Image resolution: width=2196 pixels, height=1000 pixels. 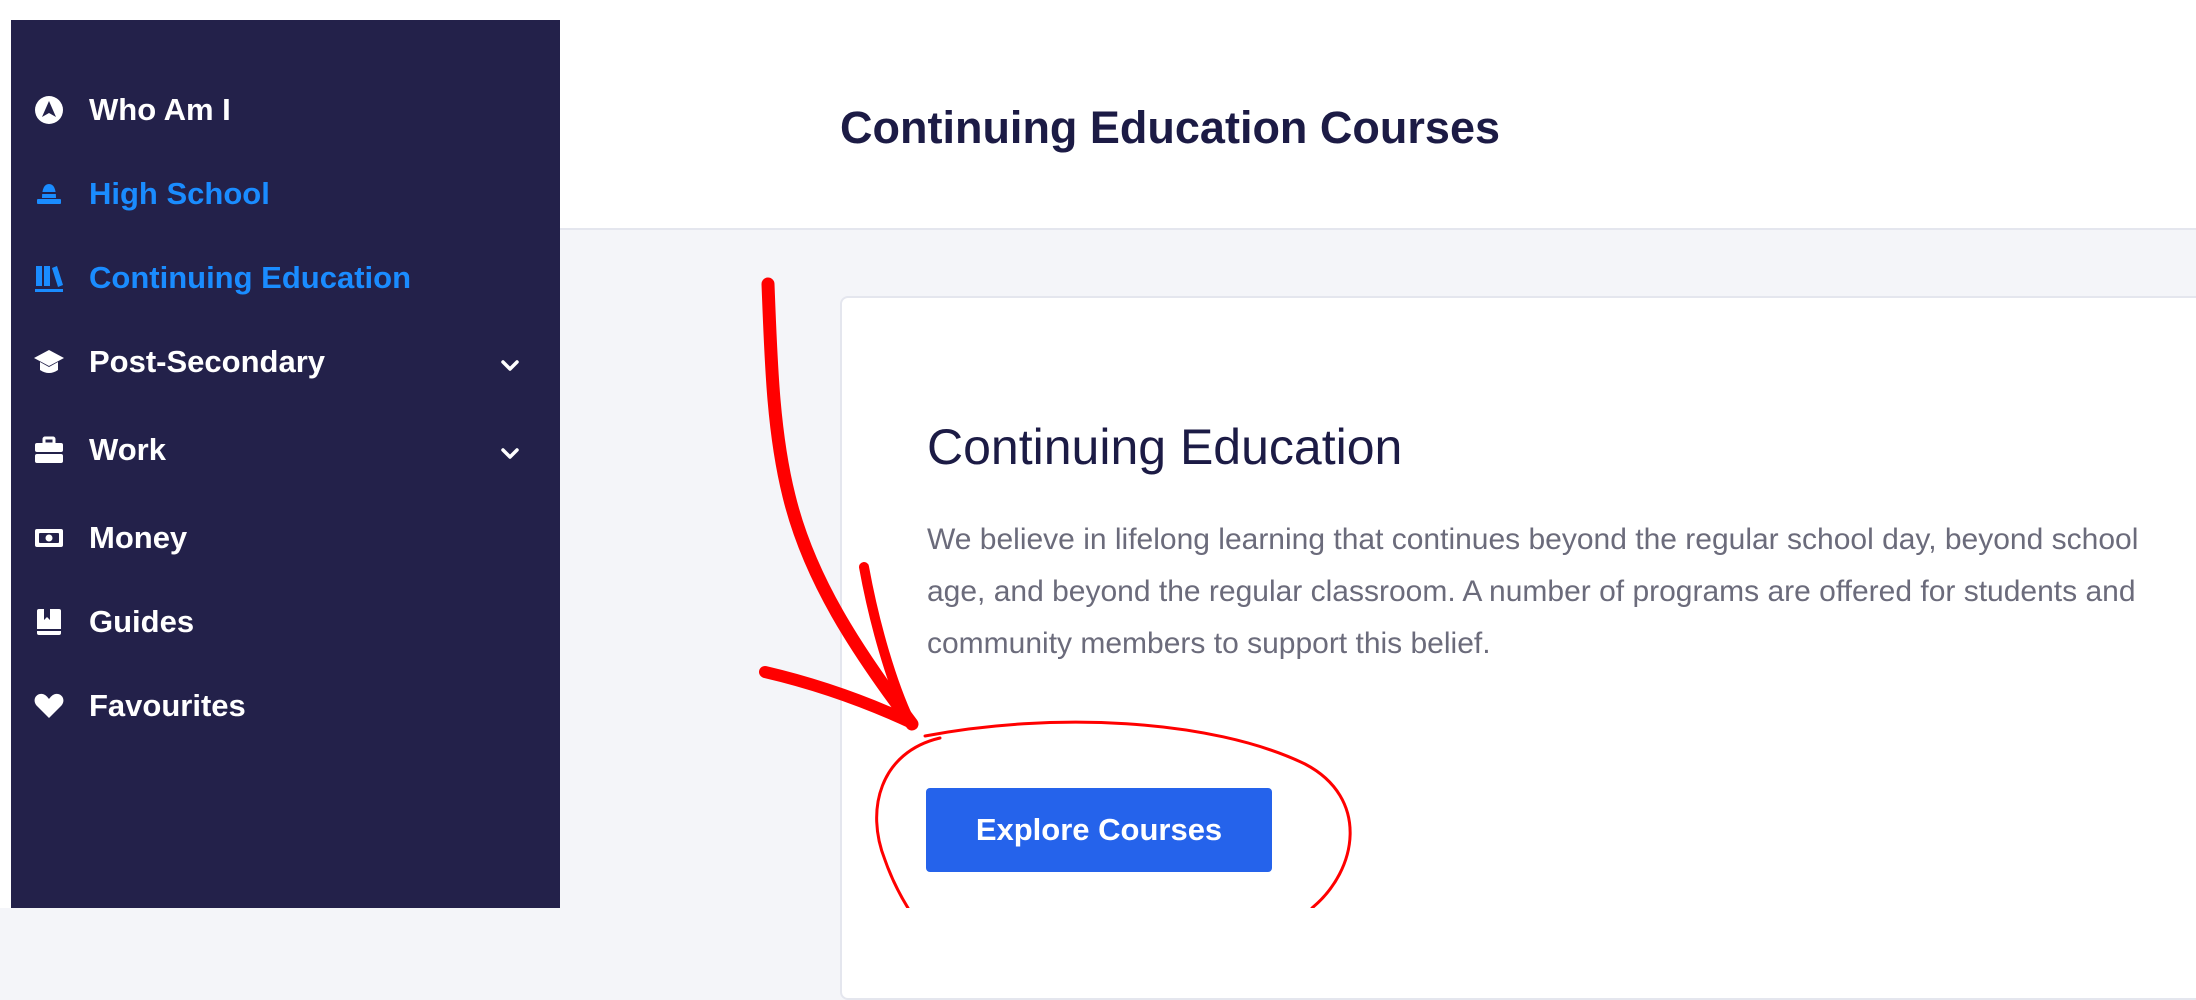 What do you see at coordinates (1098, 10) in the screenshot?
I see `top-strip` at bounding box center [1098, 10].